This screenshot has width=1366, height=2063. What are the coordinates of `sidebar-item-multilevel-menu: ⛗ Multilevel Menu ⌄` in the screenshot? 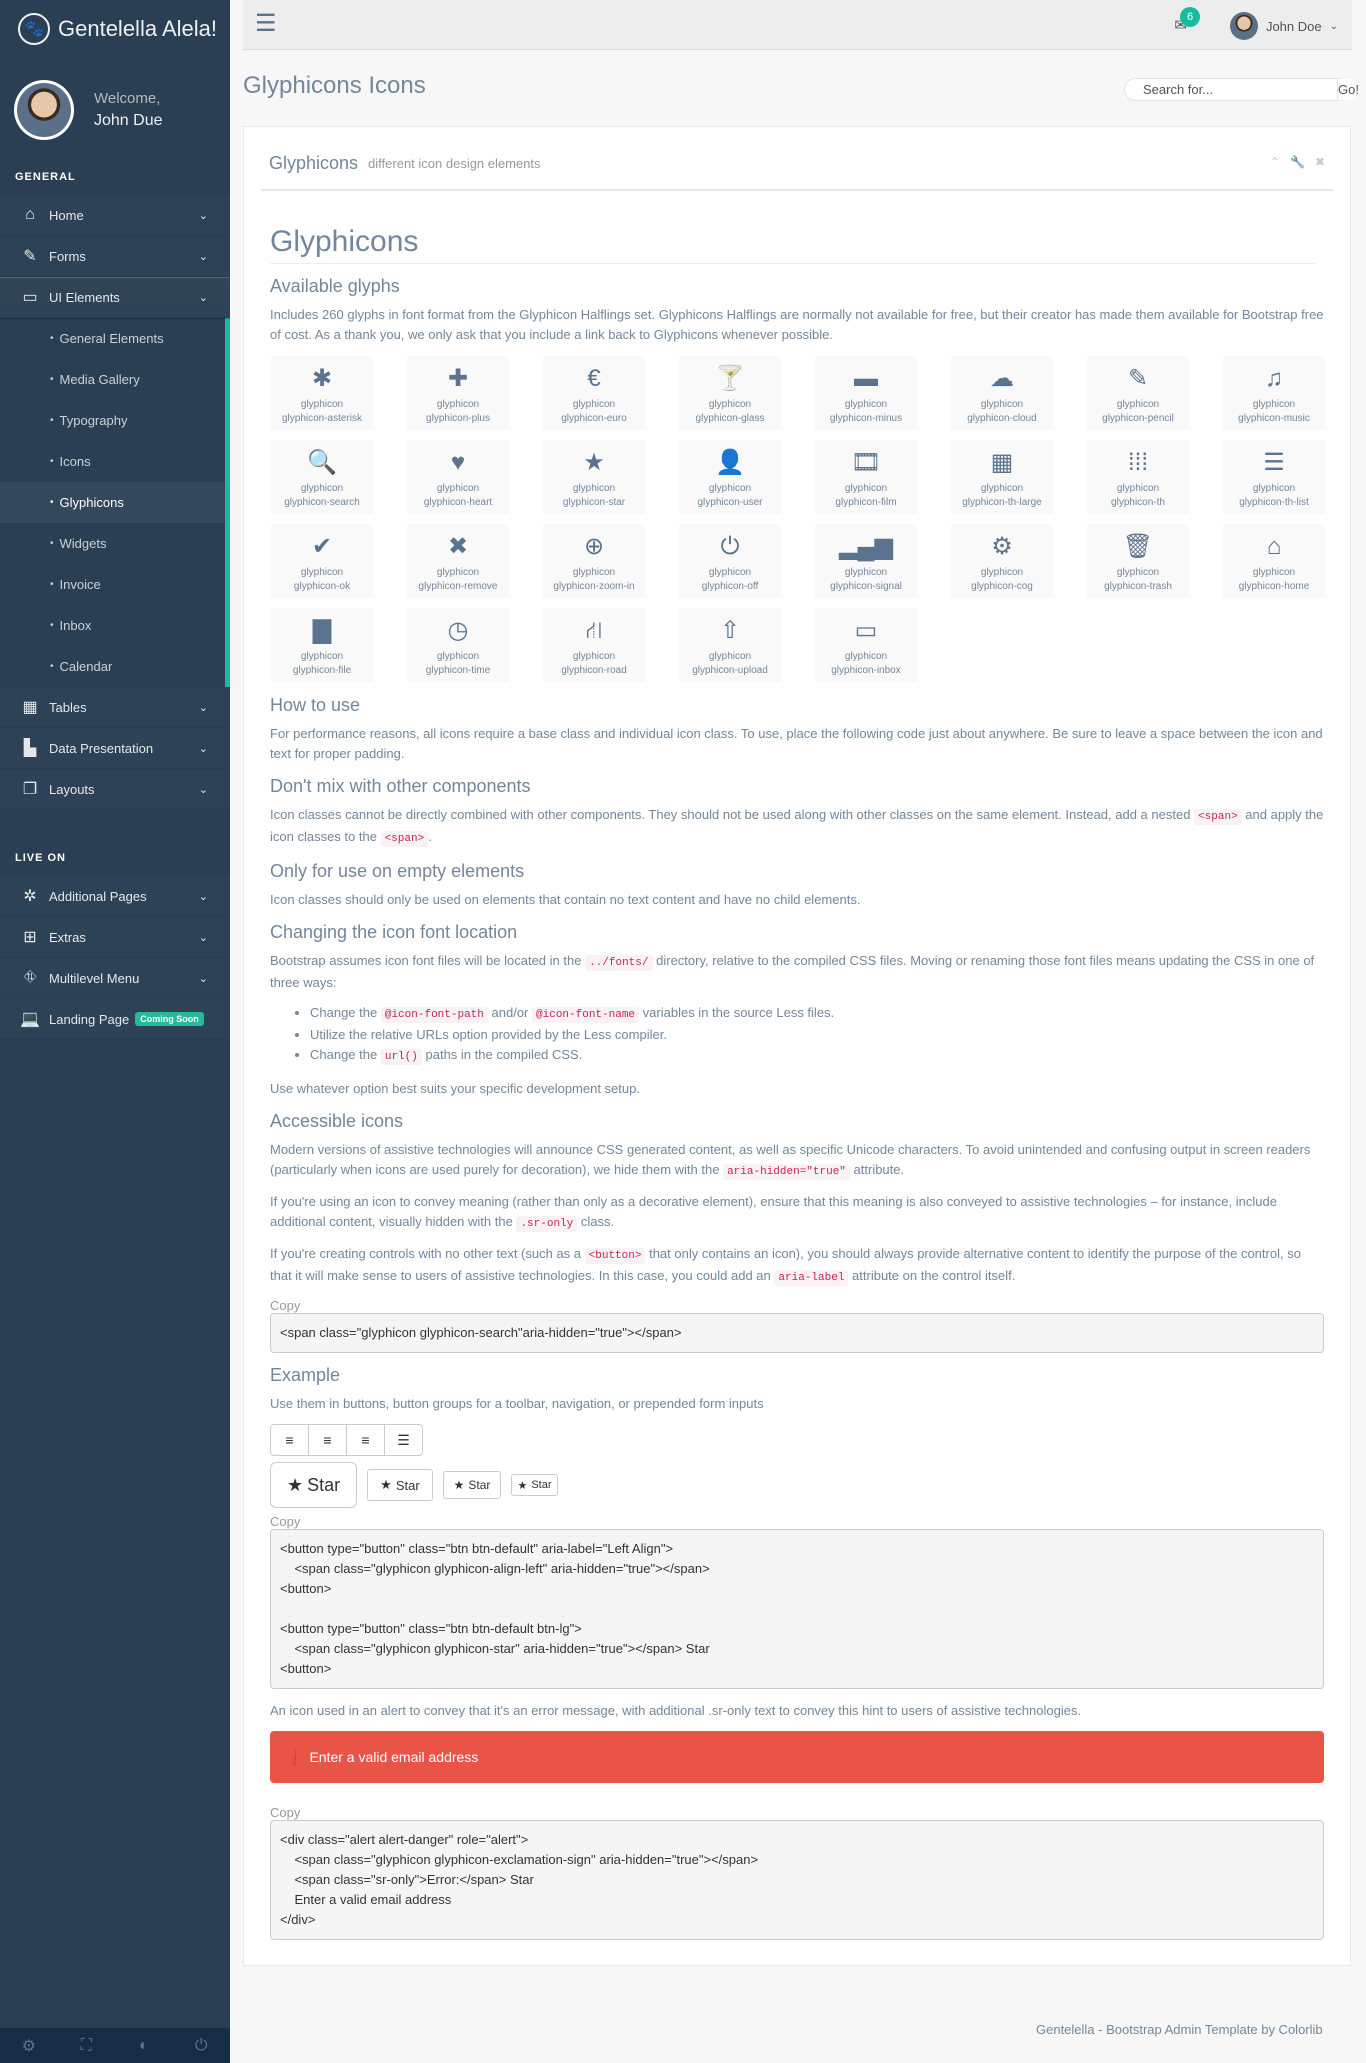 It's located at (115, 978).